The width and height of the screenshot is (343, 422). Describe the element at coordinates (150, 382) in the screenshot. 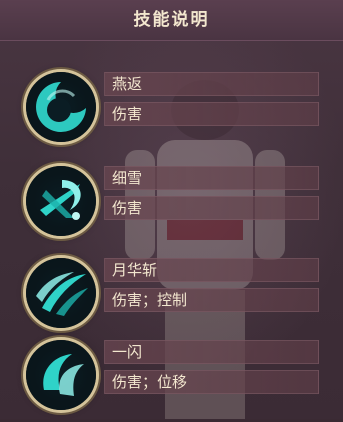

I see `skill-tags: 伤害；位移` at that location.